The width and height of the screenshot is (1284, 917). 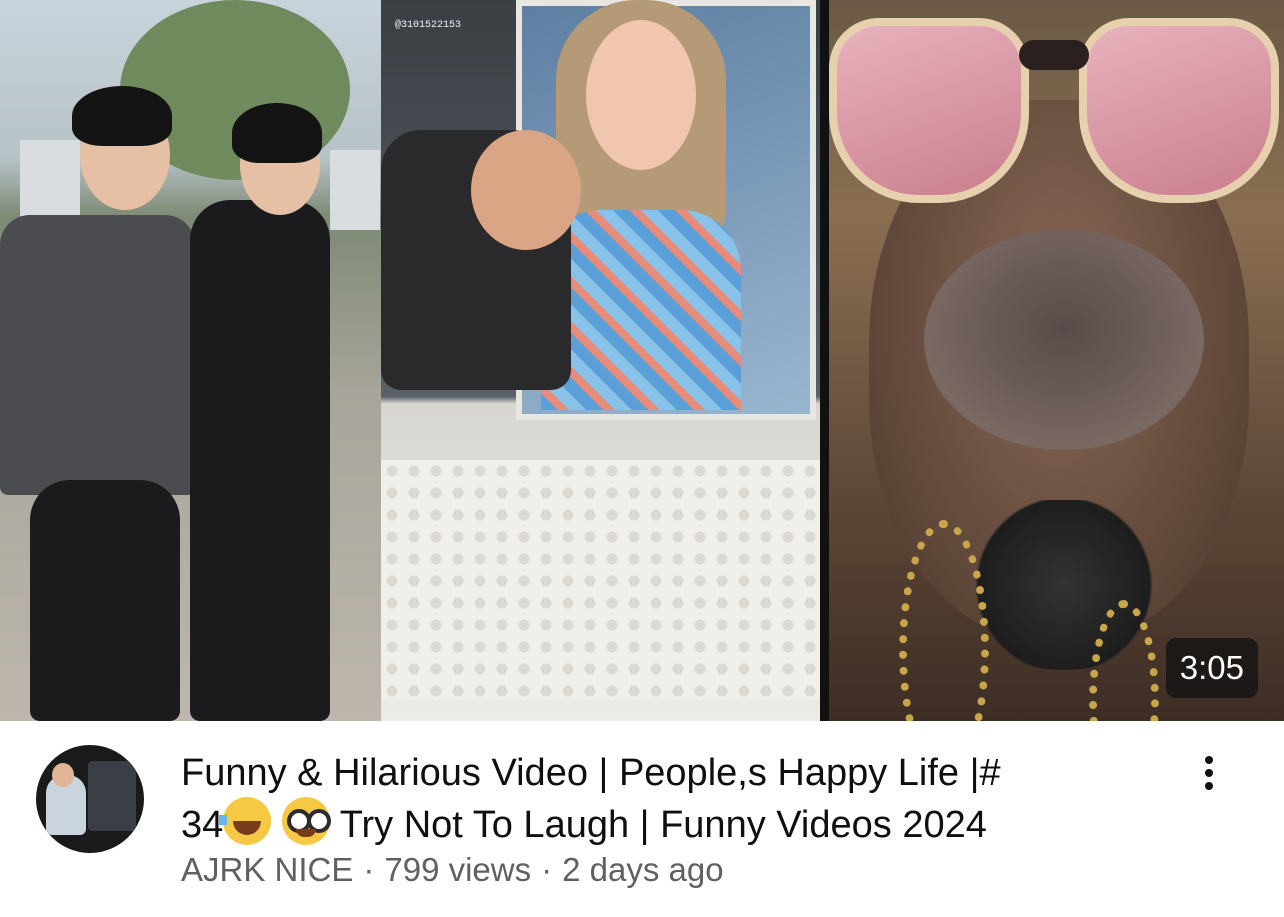 What do you see at coordinates (663, 825) in the screenshot?
I see `video-title-line2: Try Not To Laugh | Funny Videos 2024` at bounding box center [663, 825].